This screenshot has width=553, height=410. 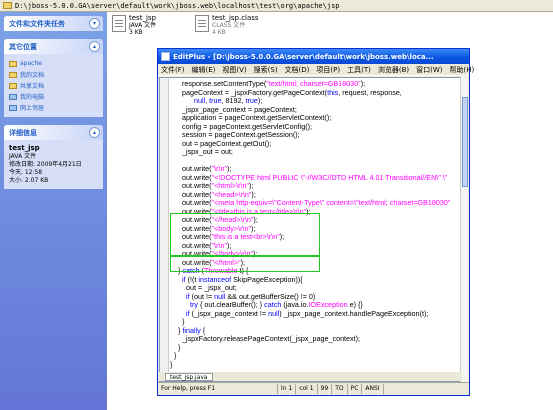 What do you see at coordinates (24, 148) in the screenshot?
I see `details-filename: test_jsp` at bounding box center [24, 148].